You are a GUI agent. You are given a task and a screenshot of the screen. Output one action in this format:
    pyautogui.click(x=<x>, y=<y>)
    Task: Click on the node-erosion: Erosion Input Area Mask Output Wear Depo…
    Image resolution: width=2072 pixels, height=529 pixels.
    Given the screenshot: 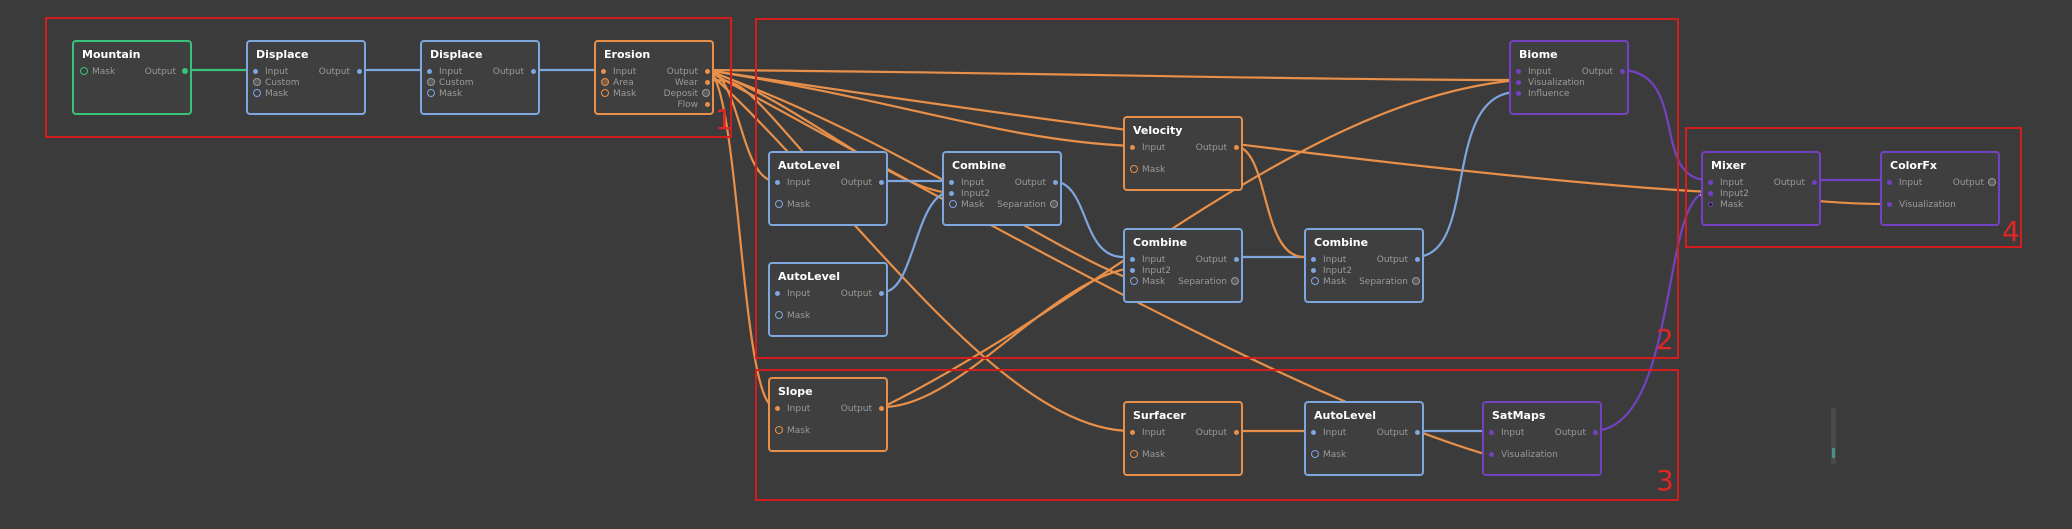 What is the action you would take?
    pyautogui.click(x=654, y=77)
    